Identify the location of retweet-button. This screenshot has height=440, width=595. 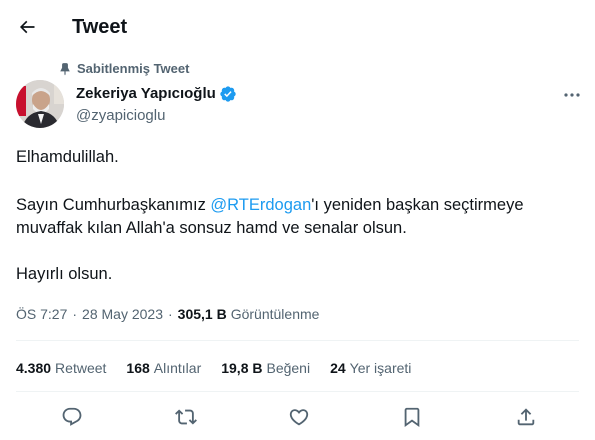
(186, 417).